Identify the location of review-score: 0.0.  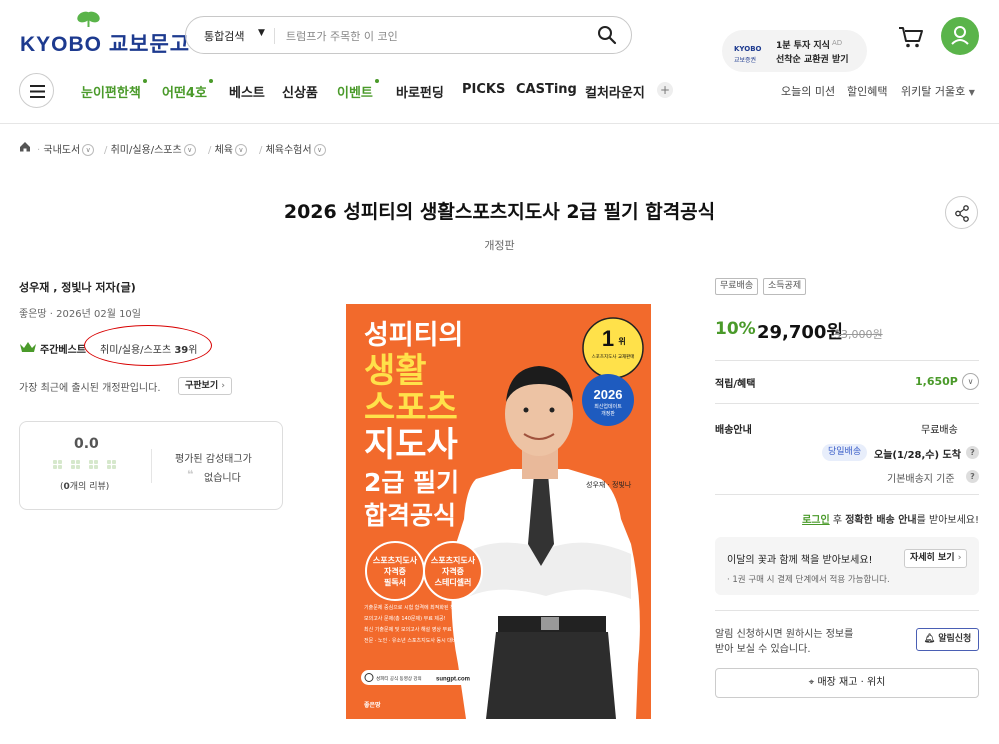
(86, 444).